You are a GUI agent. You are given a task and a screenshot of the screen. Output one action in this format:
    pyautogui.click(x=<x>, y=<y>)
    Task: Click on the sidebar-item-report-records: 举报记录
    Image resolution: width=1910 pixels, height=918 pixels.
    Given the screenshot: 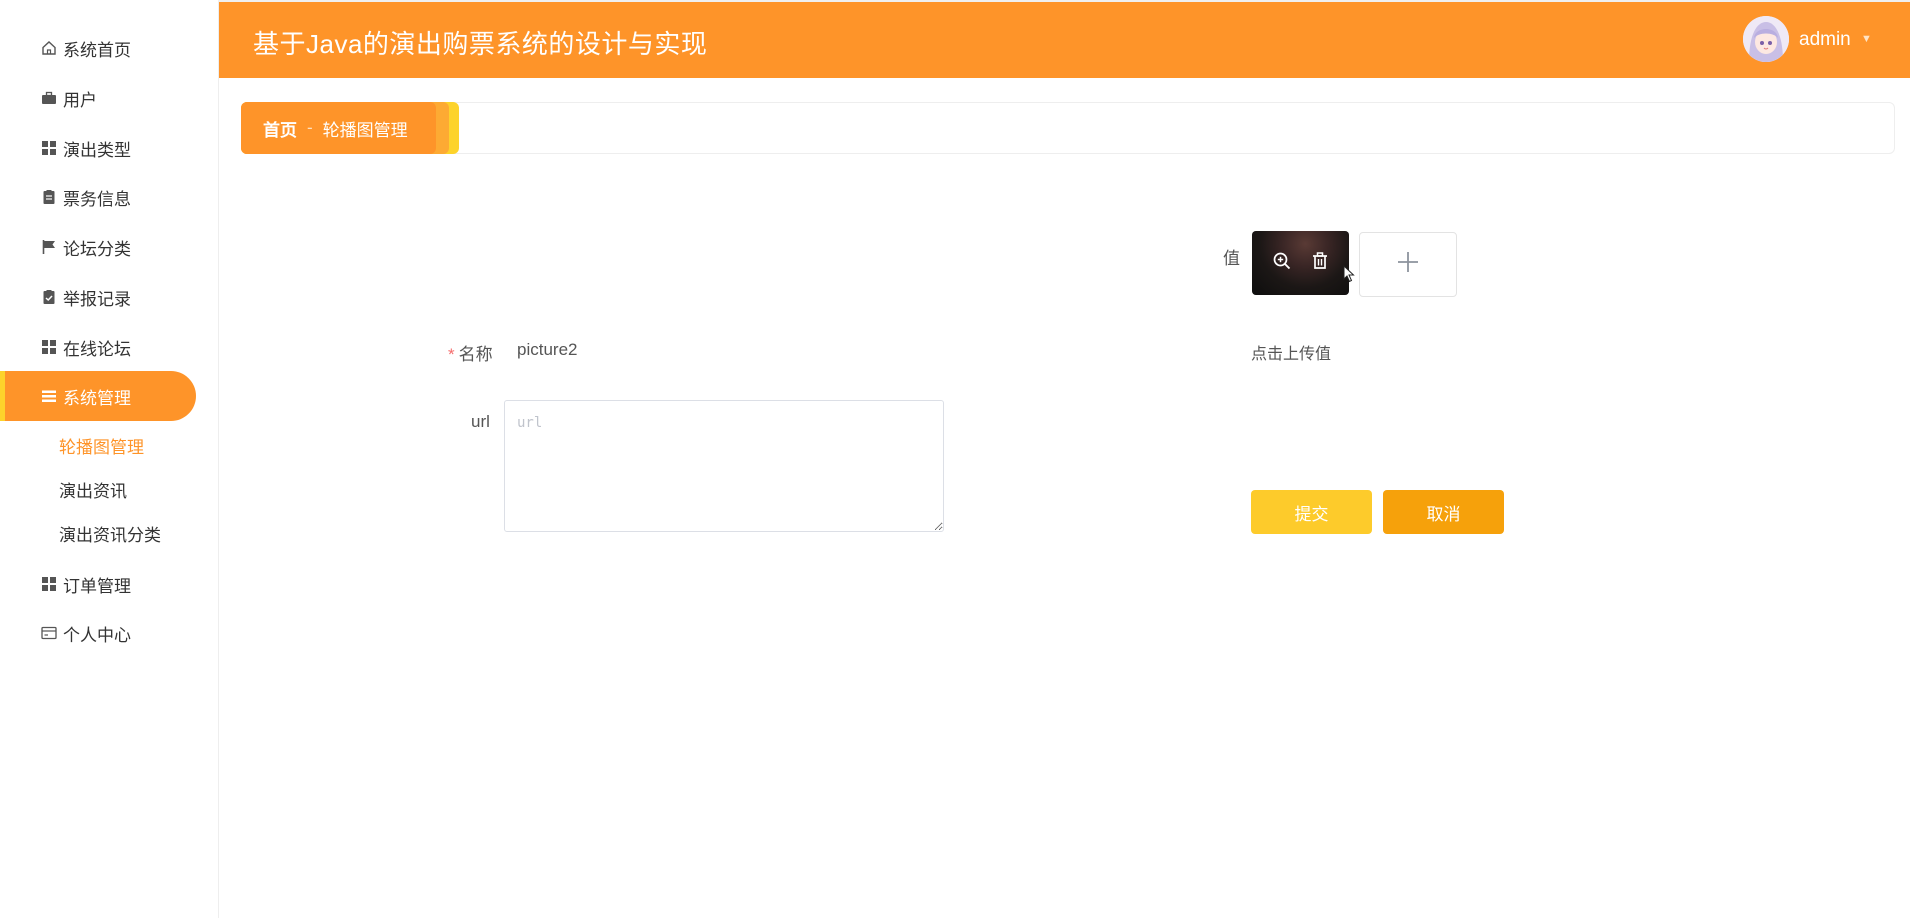 What is the action you would take?
    pyautogui.click(x=98, y=297)
    